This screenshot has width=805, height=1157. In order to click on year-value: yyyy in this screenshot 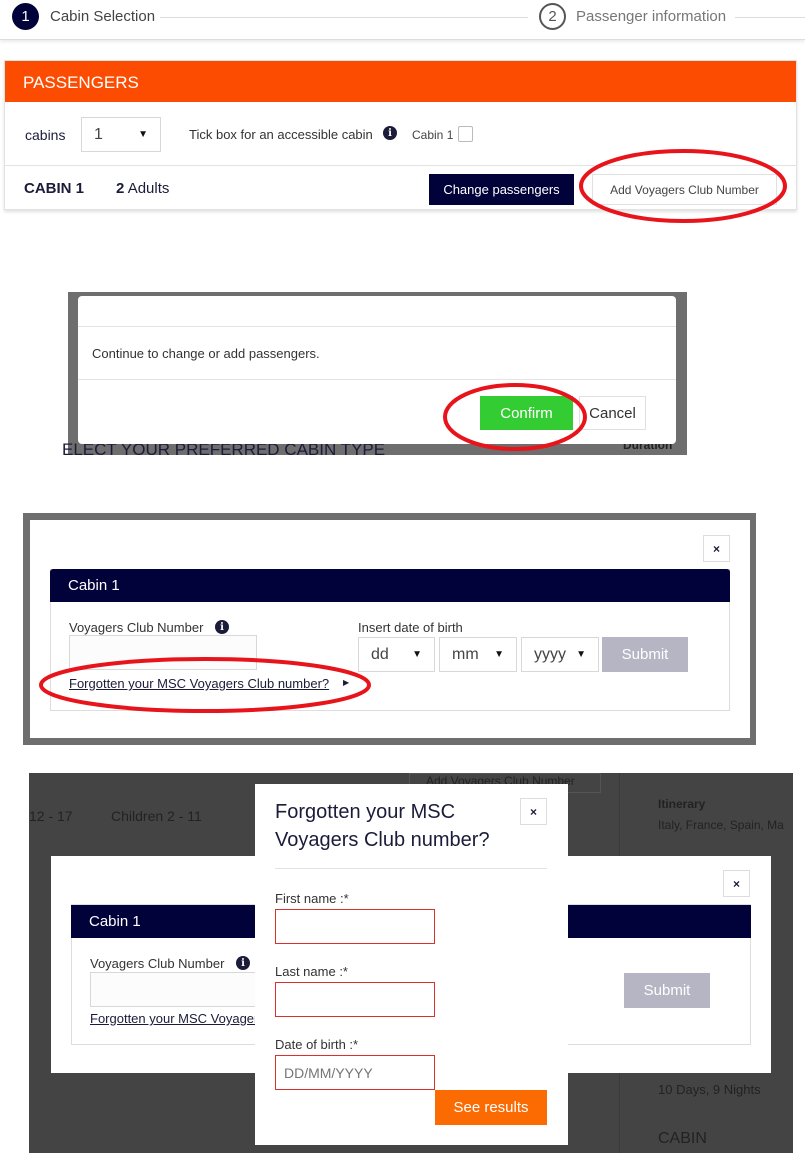, I will do `click(550, 654)`.